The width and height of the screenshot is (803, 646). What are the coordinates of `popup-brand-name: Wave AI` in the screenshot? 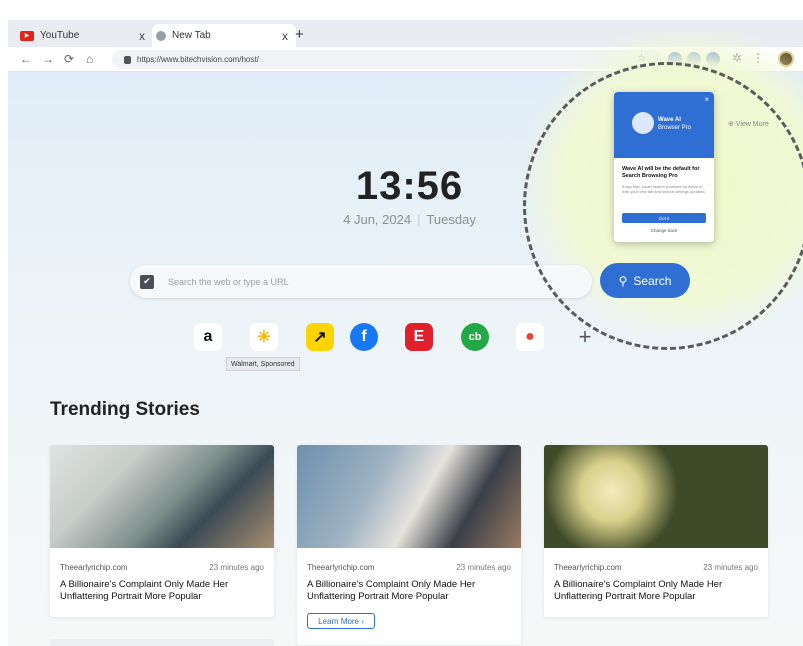 It's located at (669, 120).